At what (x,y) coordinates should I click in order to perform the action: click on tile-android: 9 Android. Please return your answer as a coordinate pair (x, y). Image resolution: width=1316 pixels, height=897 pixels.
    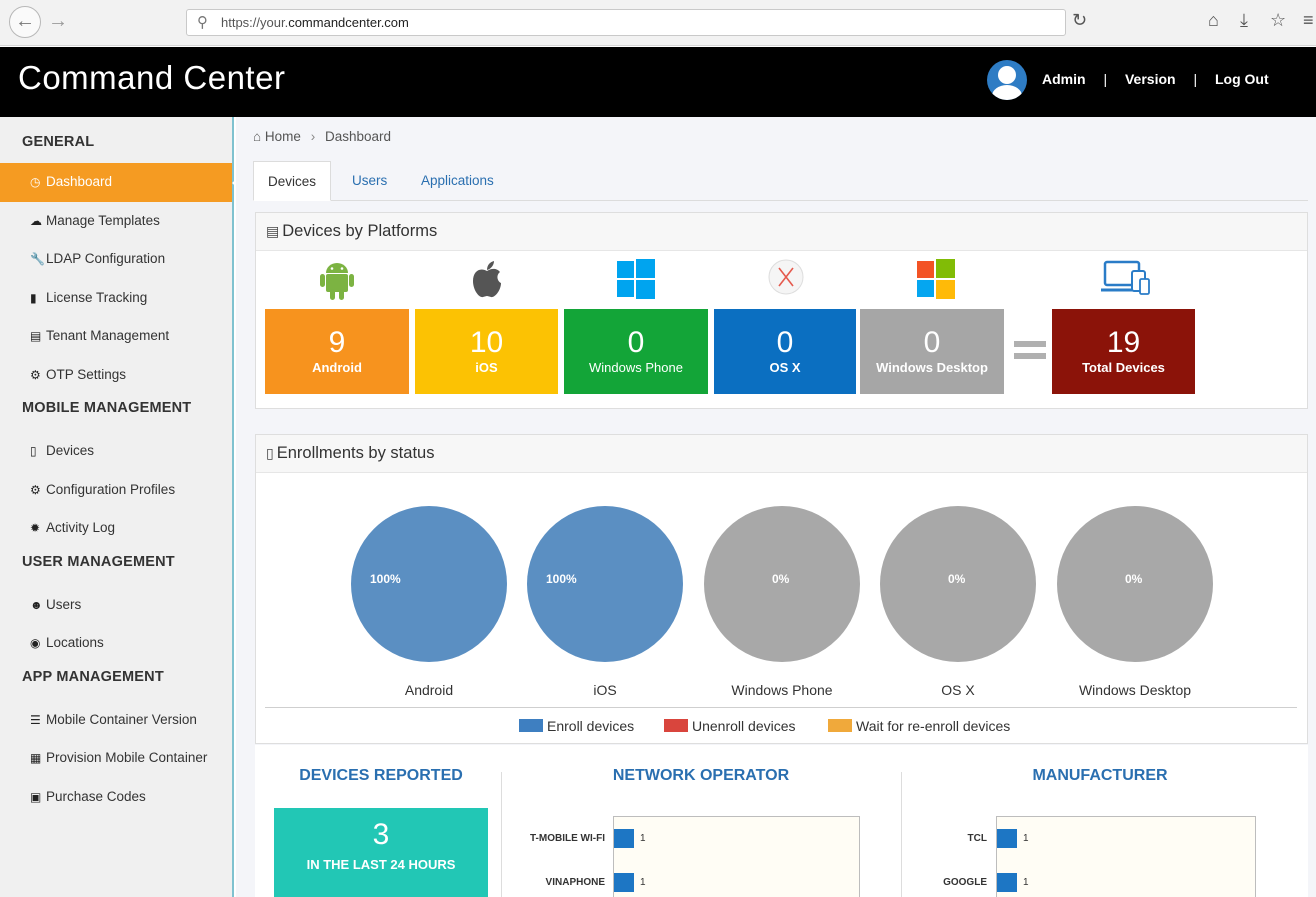
    Looking at the image, I should click on (337, 351).